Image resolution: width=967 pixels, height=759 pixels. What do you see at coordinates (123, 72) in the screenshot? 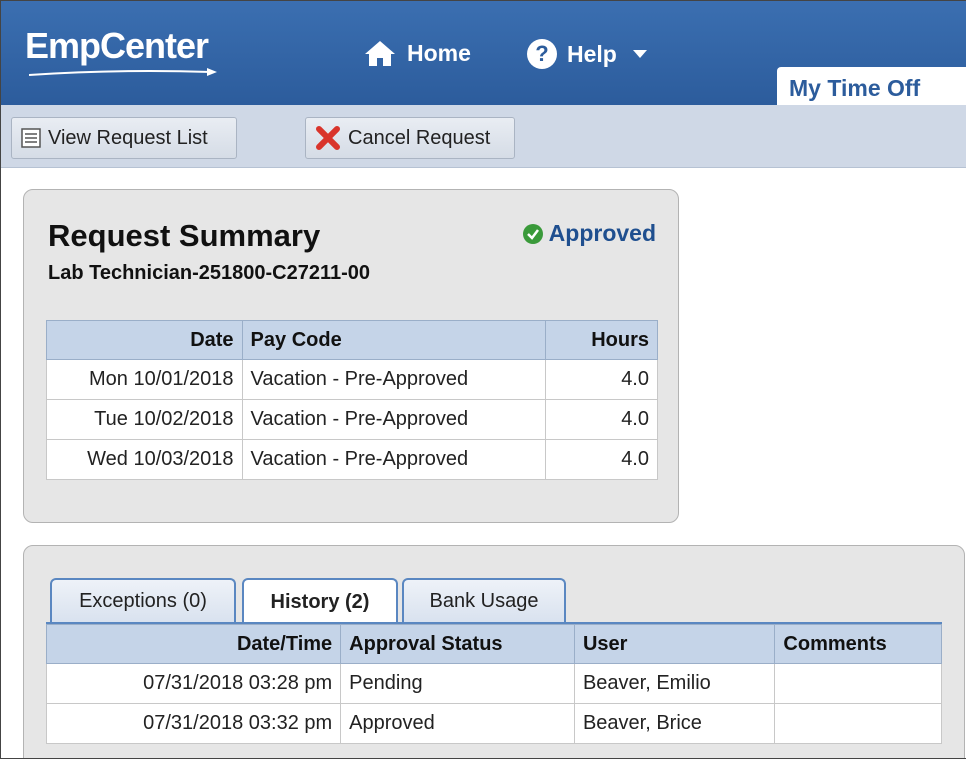
I see `logo-swoosh` at bounding box center [123, 72].